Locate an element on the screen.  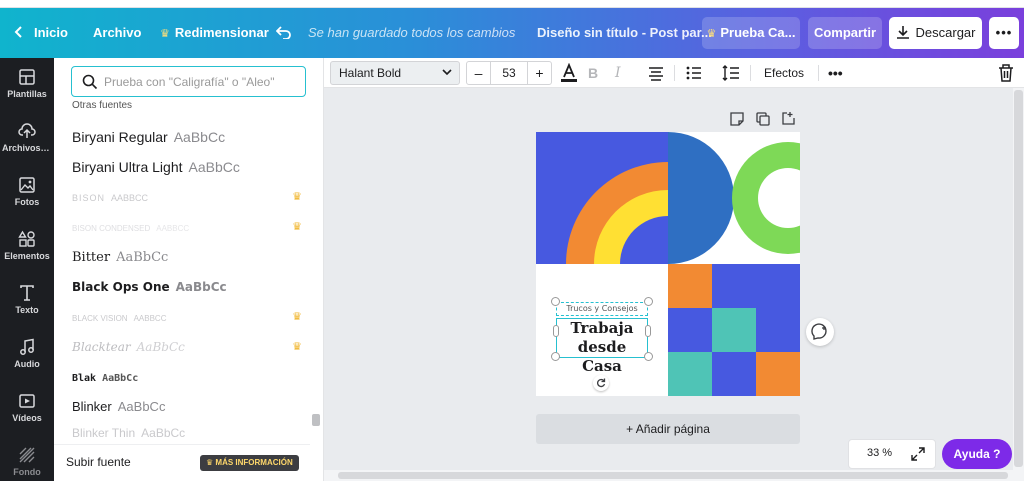
help-button: Ayuda ? is located at coordinates (977, 454).